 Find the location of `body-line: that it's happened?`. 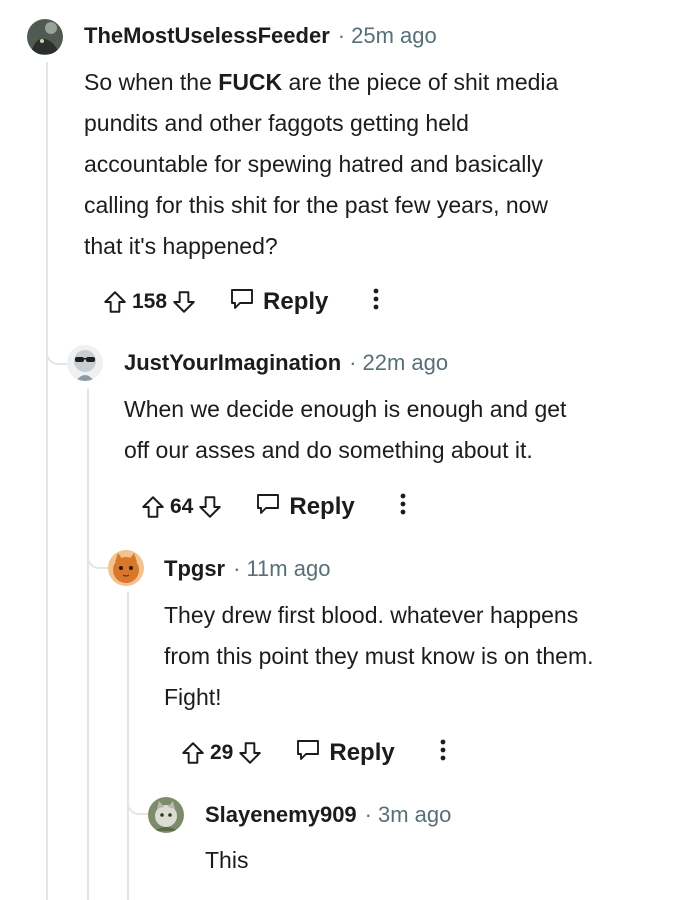

body-line: that it's happened? is located at coordinates (181, 246).